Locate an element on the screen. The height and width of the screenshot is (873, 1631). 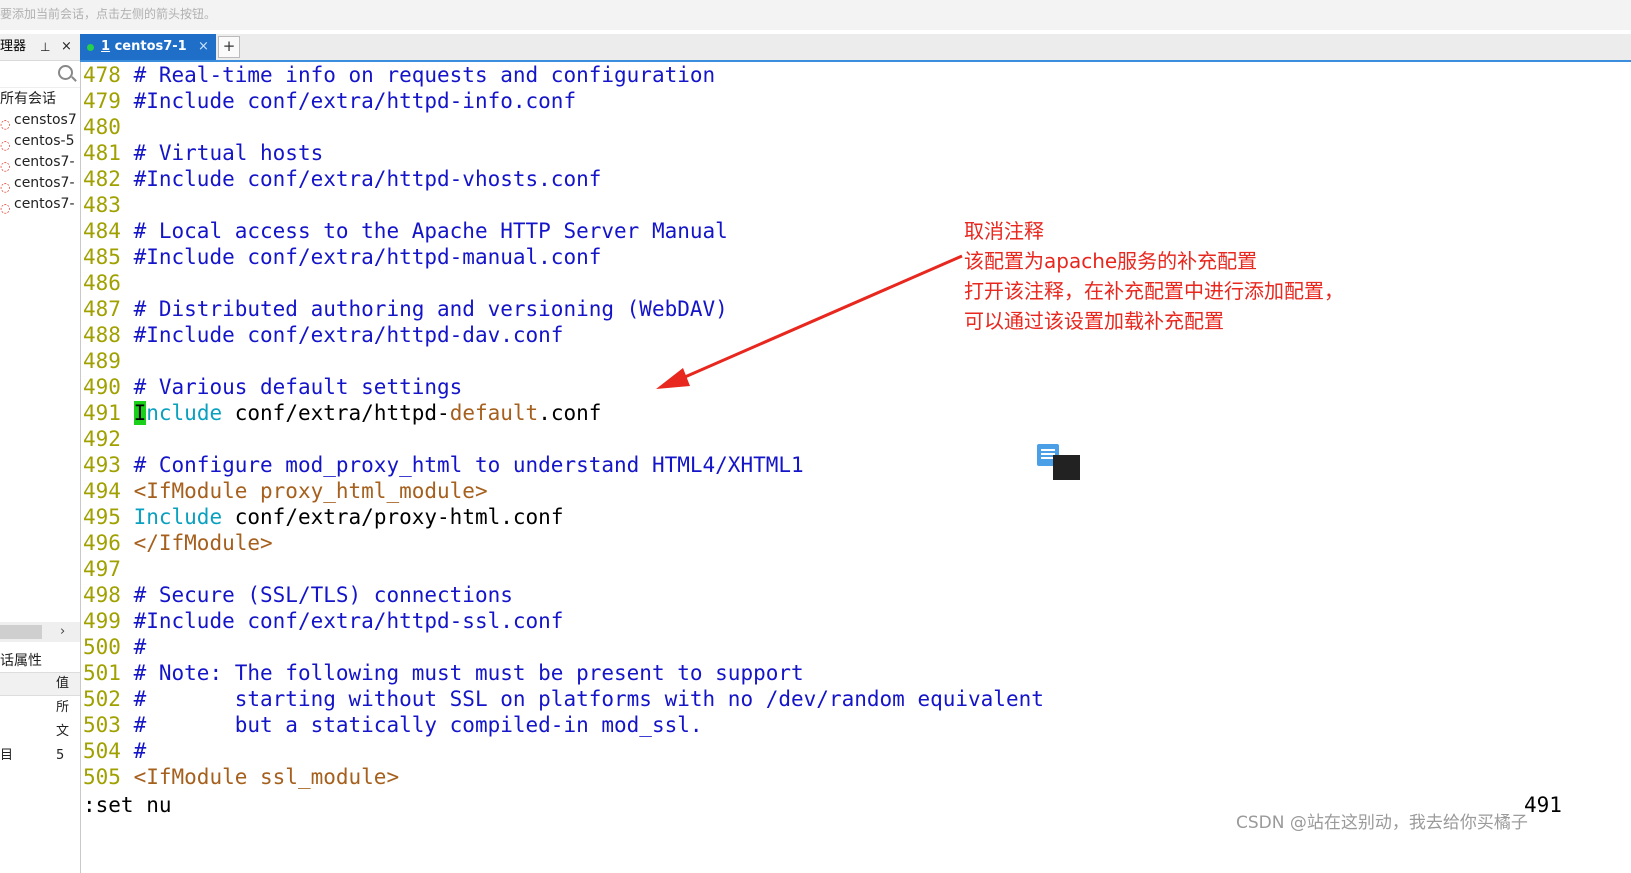
session-label: censtos7 is located at coordinates (45, 120).